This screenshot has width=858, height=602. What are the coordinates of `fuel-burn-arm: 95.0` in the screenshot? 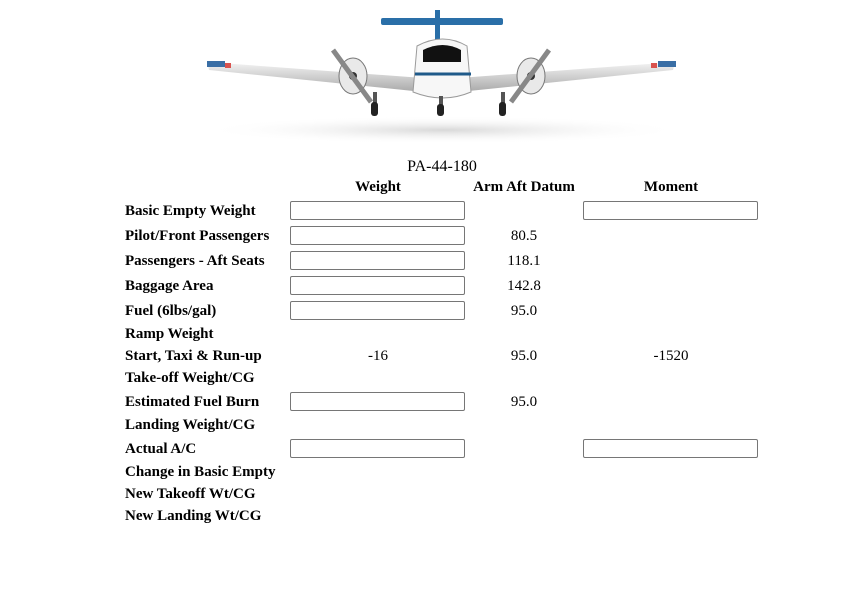 It's located at (524, 402).